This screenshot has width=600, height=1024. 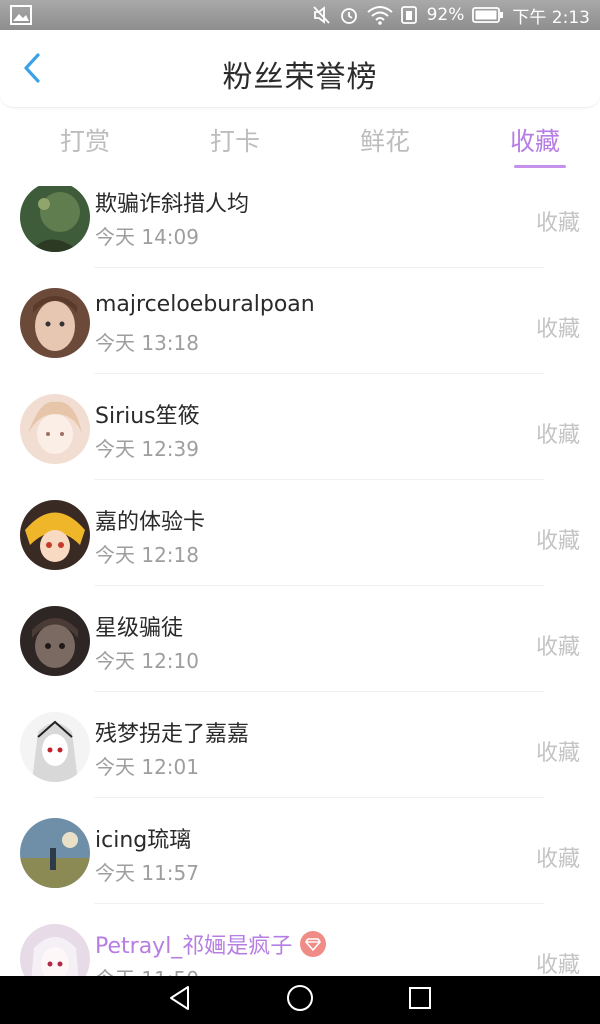 I want to click on fan-time: 今天 13:18, so click(x=147, y=343).